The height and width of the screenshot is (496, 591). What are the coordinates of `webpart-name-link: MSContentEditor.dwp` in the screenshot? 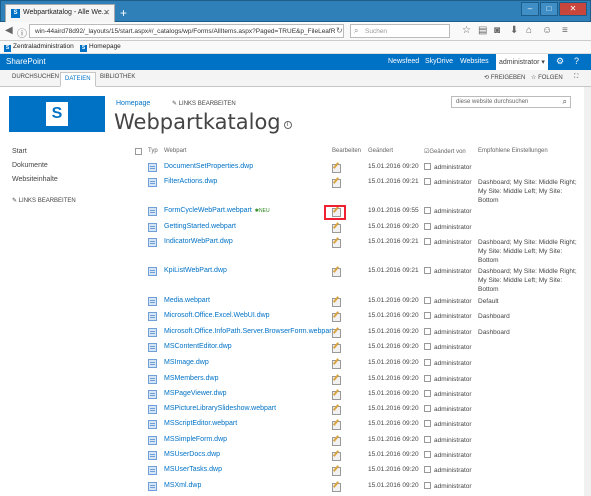 It's located at (198, 346).